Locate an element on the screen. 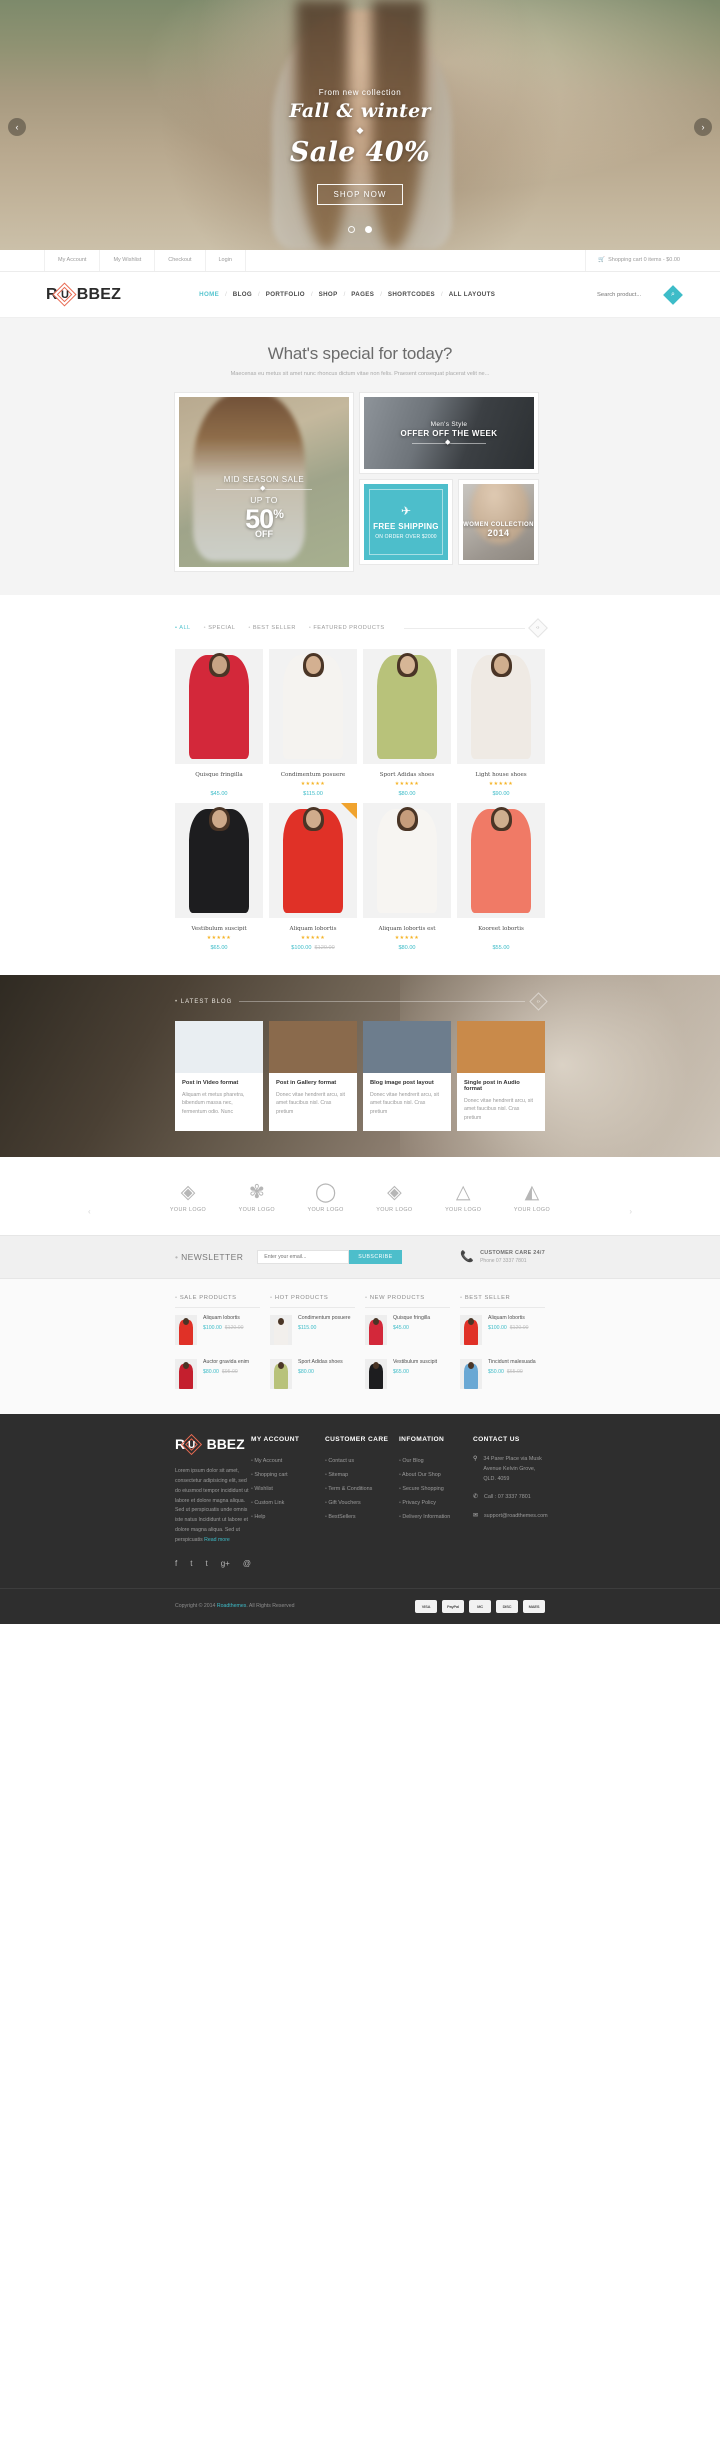  filter-all: ALL is located at coordinates (183, 628).